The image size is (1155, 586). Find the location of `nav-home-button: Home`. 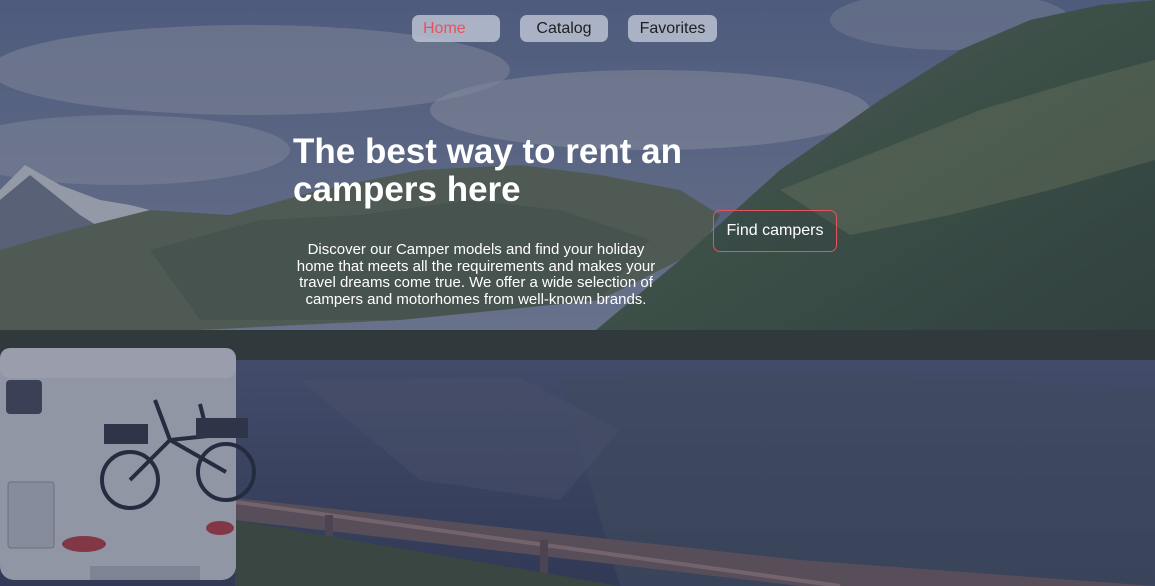

nav-home-button: Home is located at coordinates (456, 28).